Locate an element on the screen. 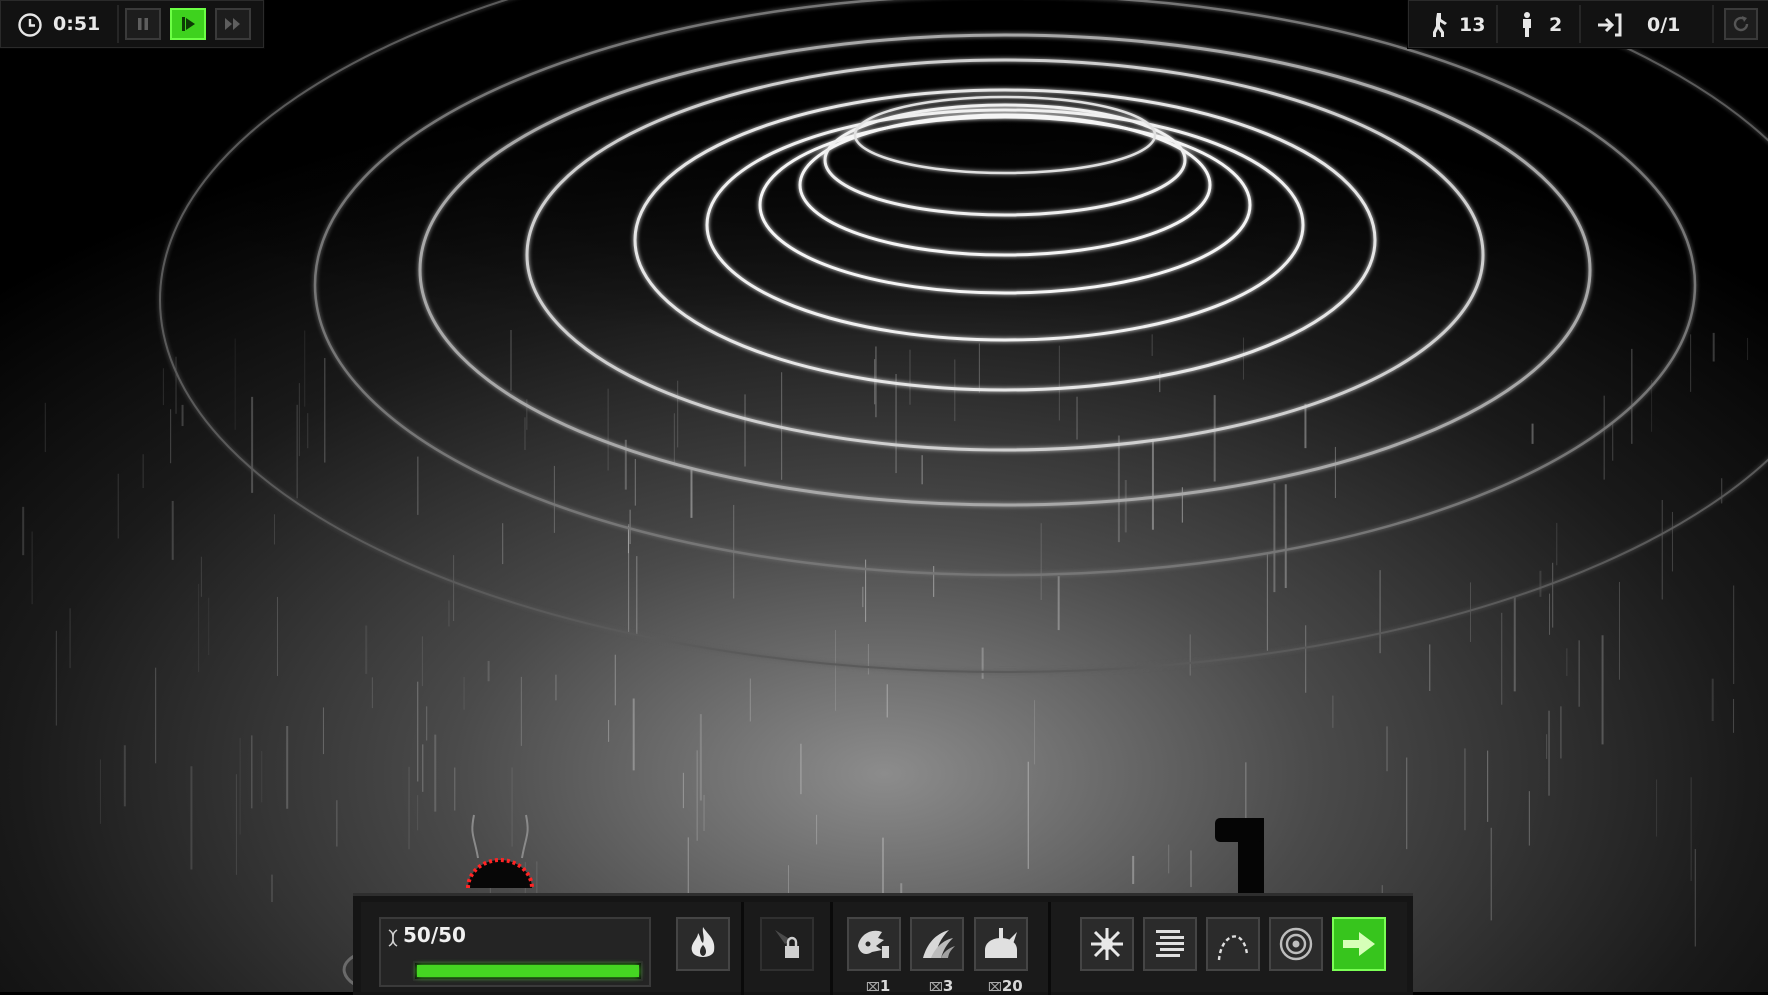  horn-flail-icon is located at coordinates (873, 944).